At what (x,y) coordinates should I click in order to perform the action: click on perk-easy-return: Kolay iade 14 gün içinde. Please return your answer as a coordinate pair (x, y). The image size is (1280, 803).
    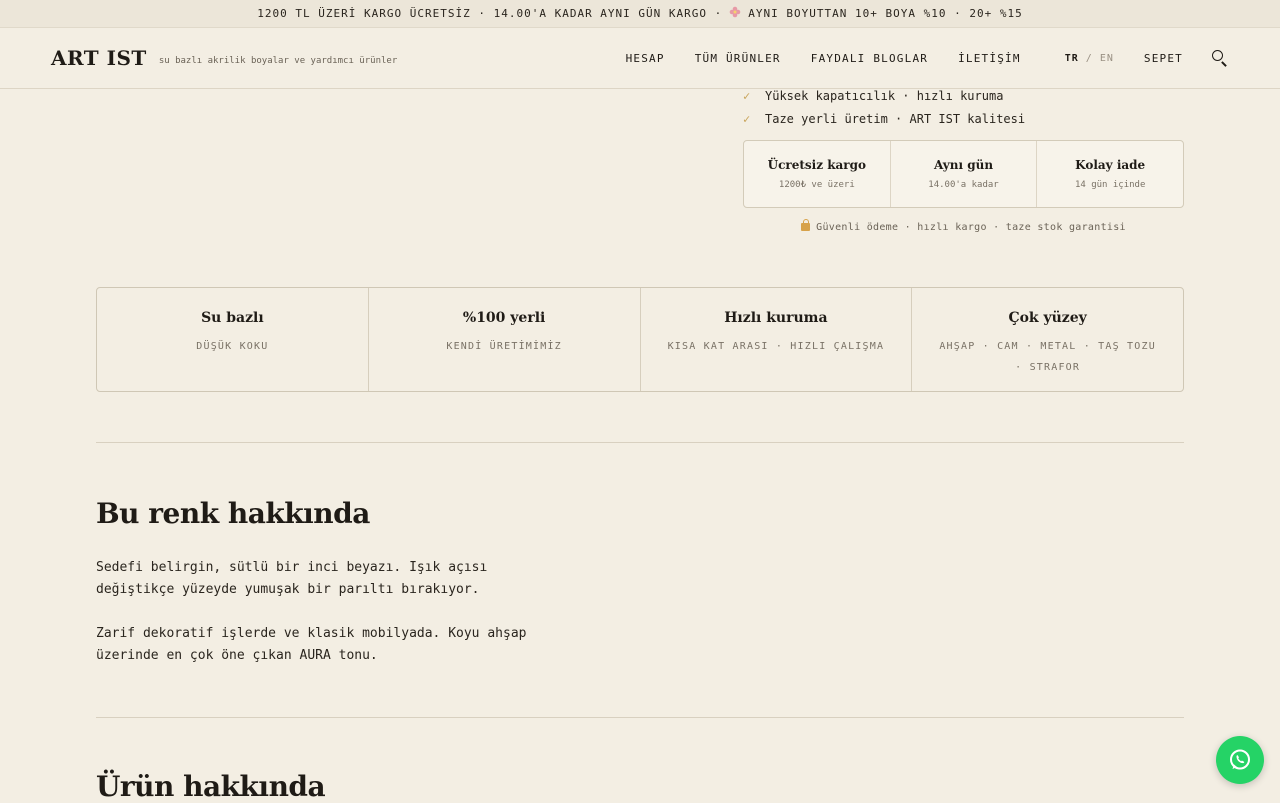
    Looking at the image, I should click on (1110, 174).